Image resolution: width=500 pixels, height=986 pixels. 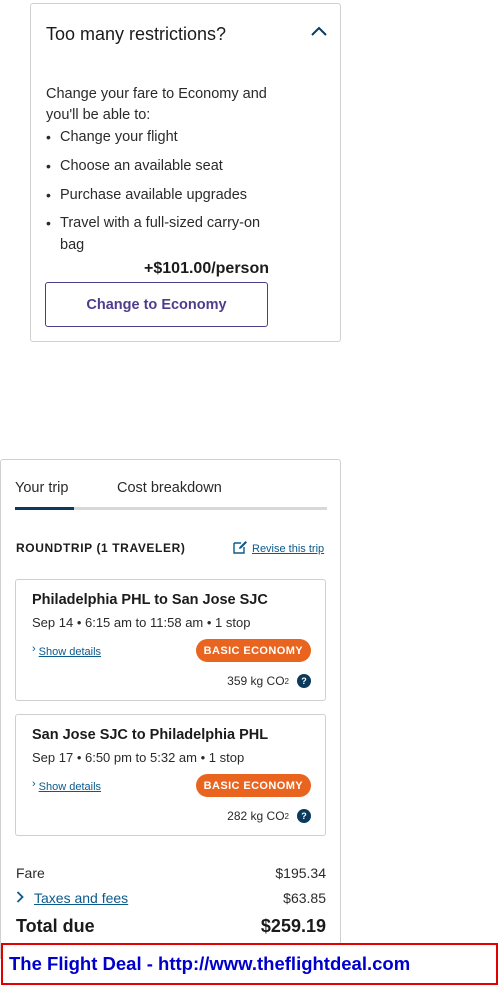 I want to click on perk-item: • Purchase available upgrades, so click(x=166, y=195).